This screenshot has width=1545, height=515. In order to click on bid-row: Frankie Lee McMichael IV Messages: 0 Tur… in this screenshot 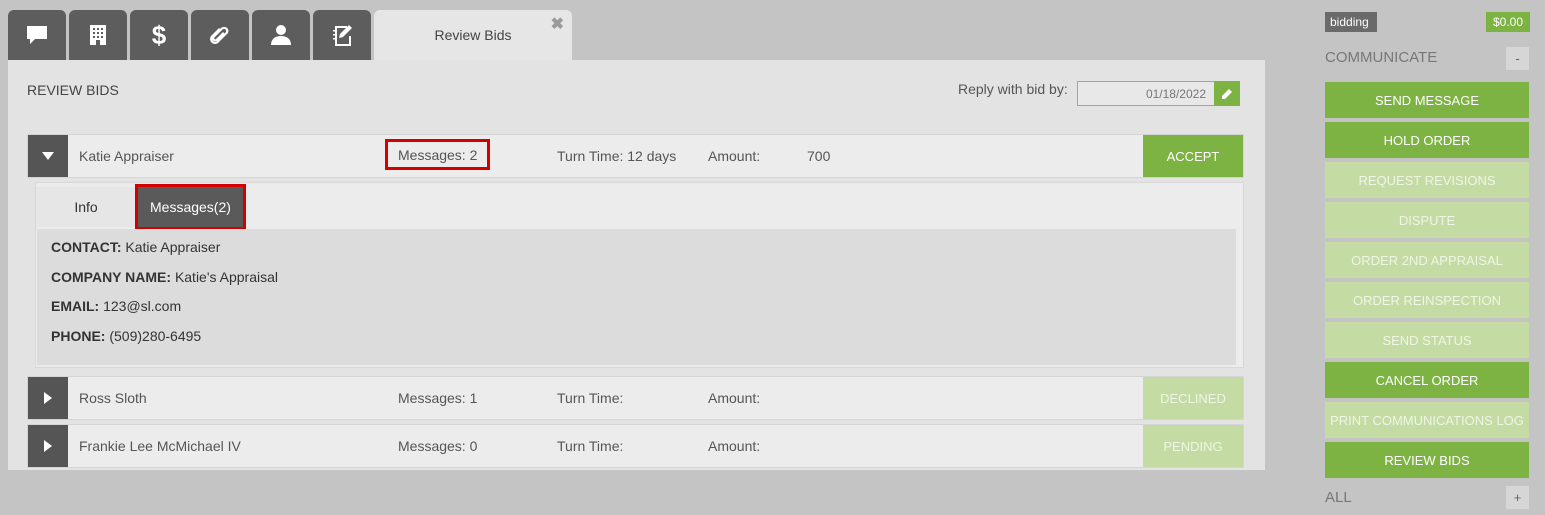, I will do `click(635, 446)`.